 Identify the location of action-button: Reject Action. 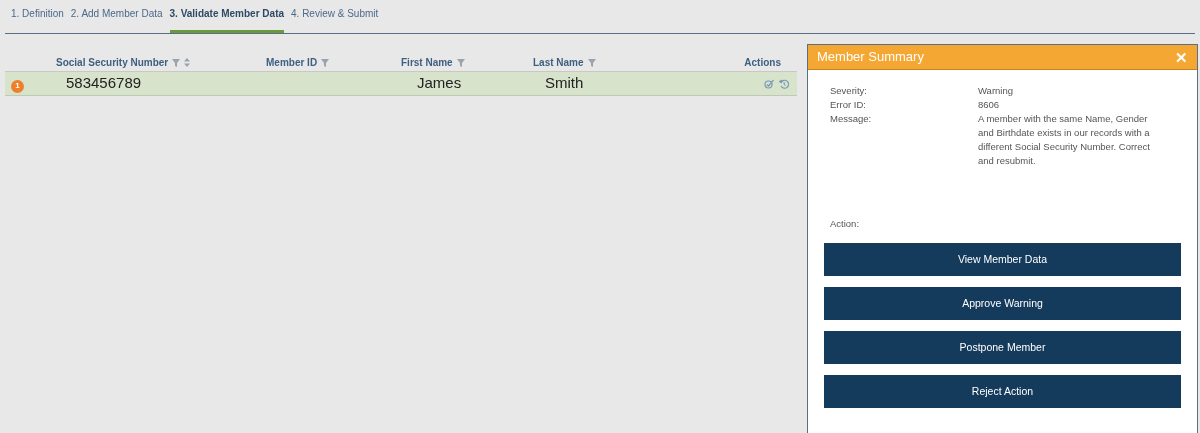
(1002, 391).